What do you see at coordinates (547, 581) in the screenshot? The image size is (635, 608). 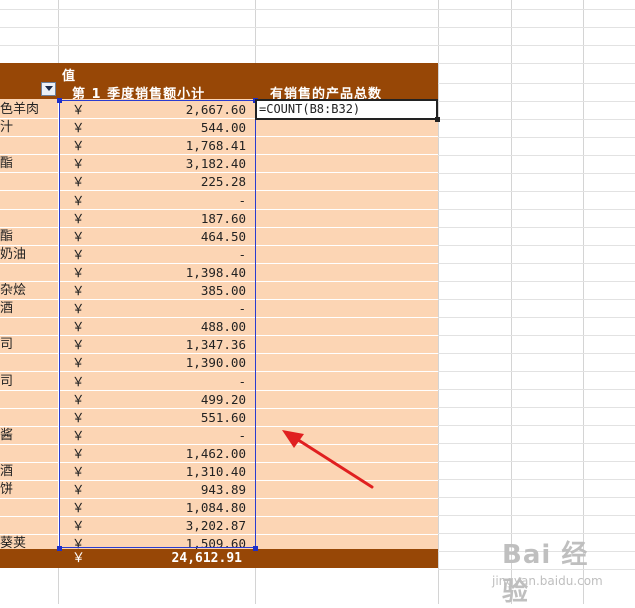 I see `watermark-url: jingyan.baidu.com` at bounding box center [547, 581].